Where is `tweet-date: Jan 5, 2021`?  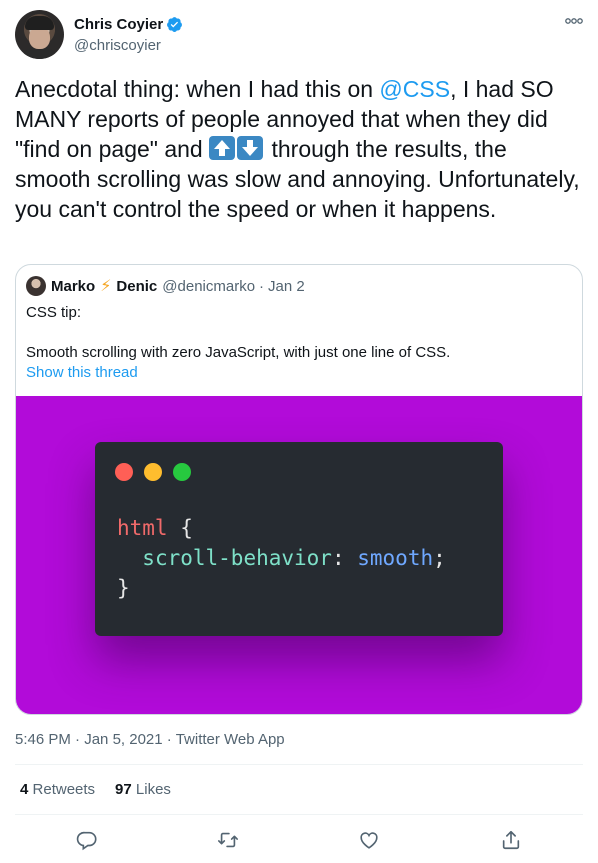 tweet-date: Jan 5, 2021 is located at coordinates (123, 739).